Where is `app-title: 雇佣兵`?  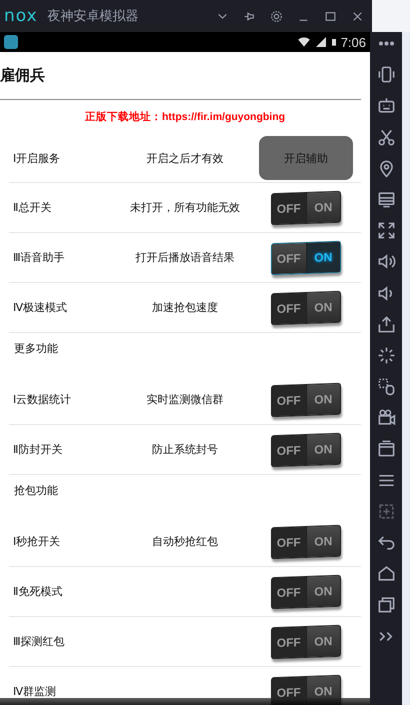 app-title: 雇佣兵 is located at coordinates (22, 75).